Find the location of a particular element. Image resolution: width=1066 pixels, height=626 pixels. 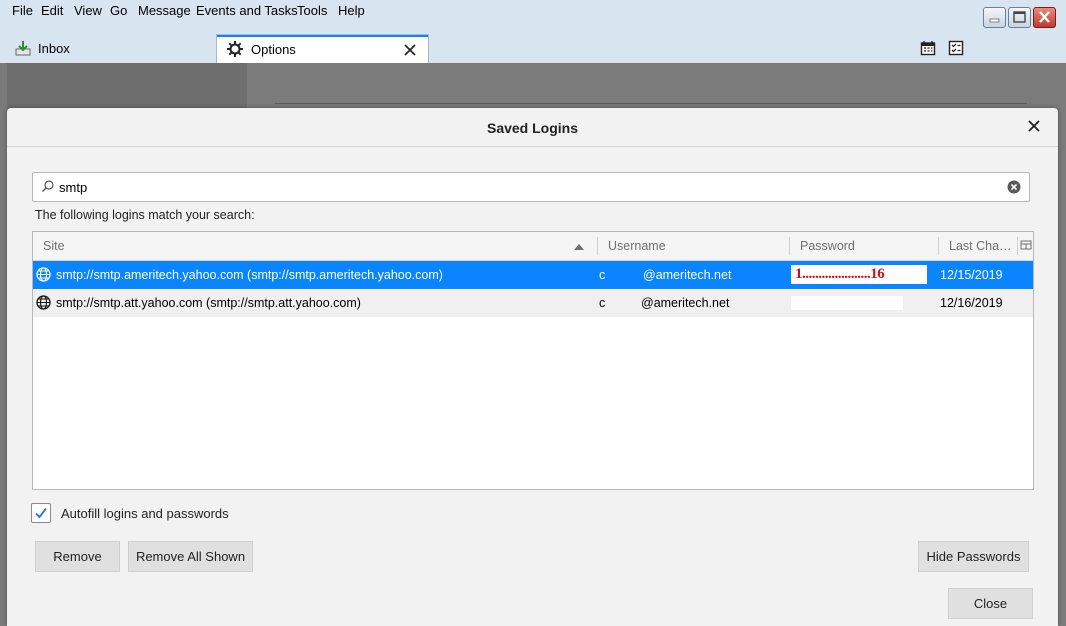

row-password: 1.....................16 is located at coordinates (840, 274).